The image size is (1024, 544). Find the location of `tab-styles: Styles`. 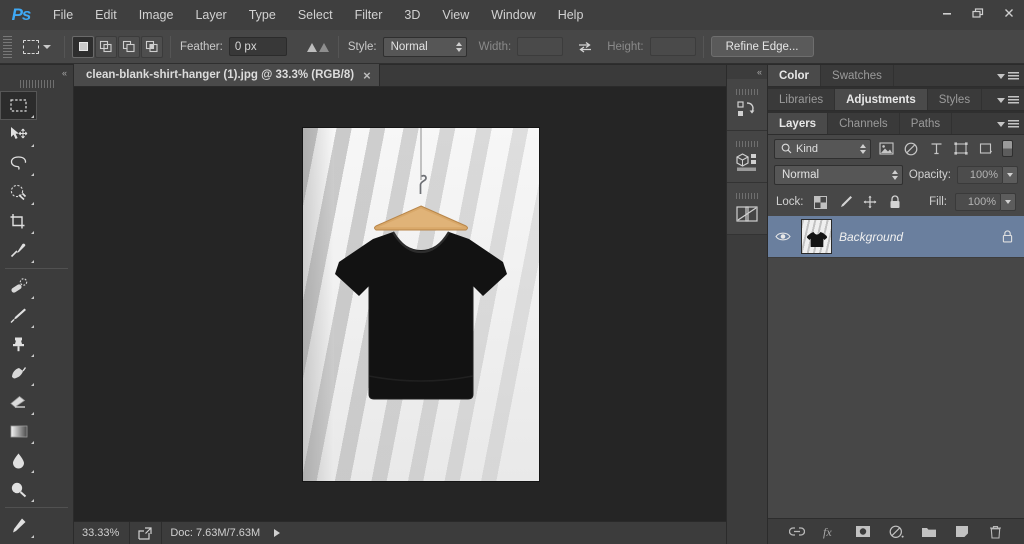

tab-styles: Styles is located at coordinates (955, 99).